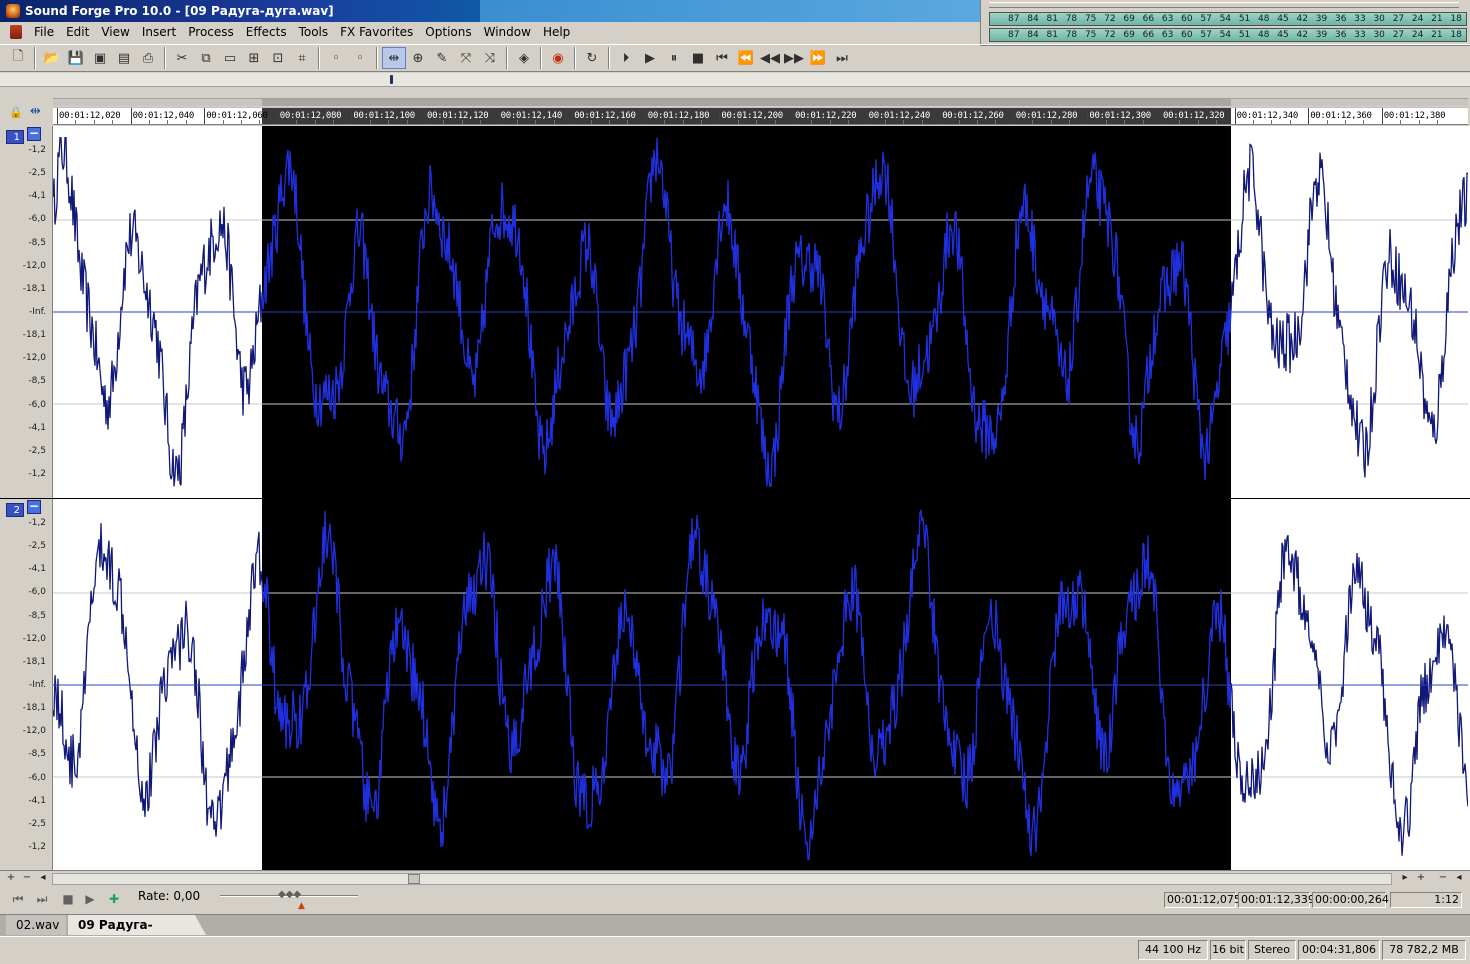 Image resolution: width=1470 pixels, height=964 pixels. Describe the element at coordinates (1421, 878) in the screenshot. I see `zoom-in-time-button: +` at that location.